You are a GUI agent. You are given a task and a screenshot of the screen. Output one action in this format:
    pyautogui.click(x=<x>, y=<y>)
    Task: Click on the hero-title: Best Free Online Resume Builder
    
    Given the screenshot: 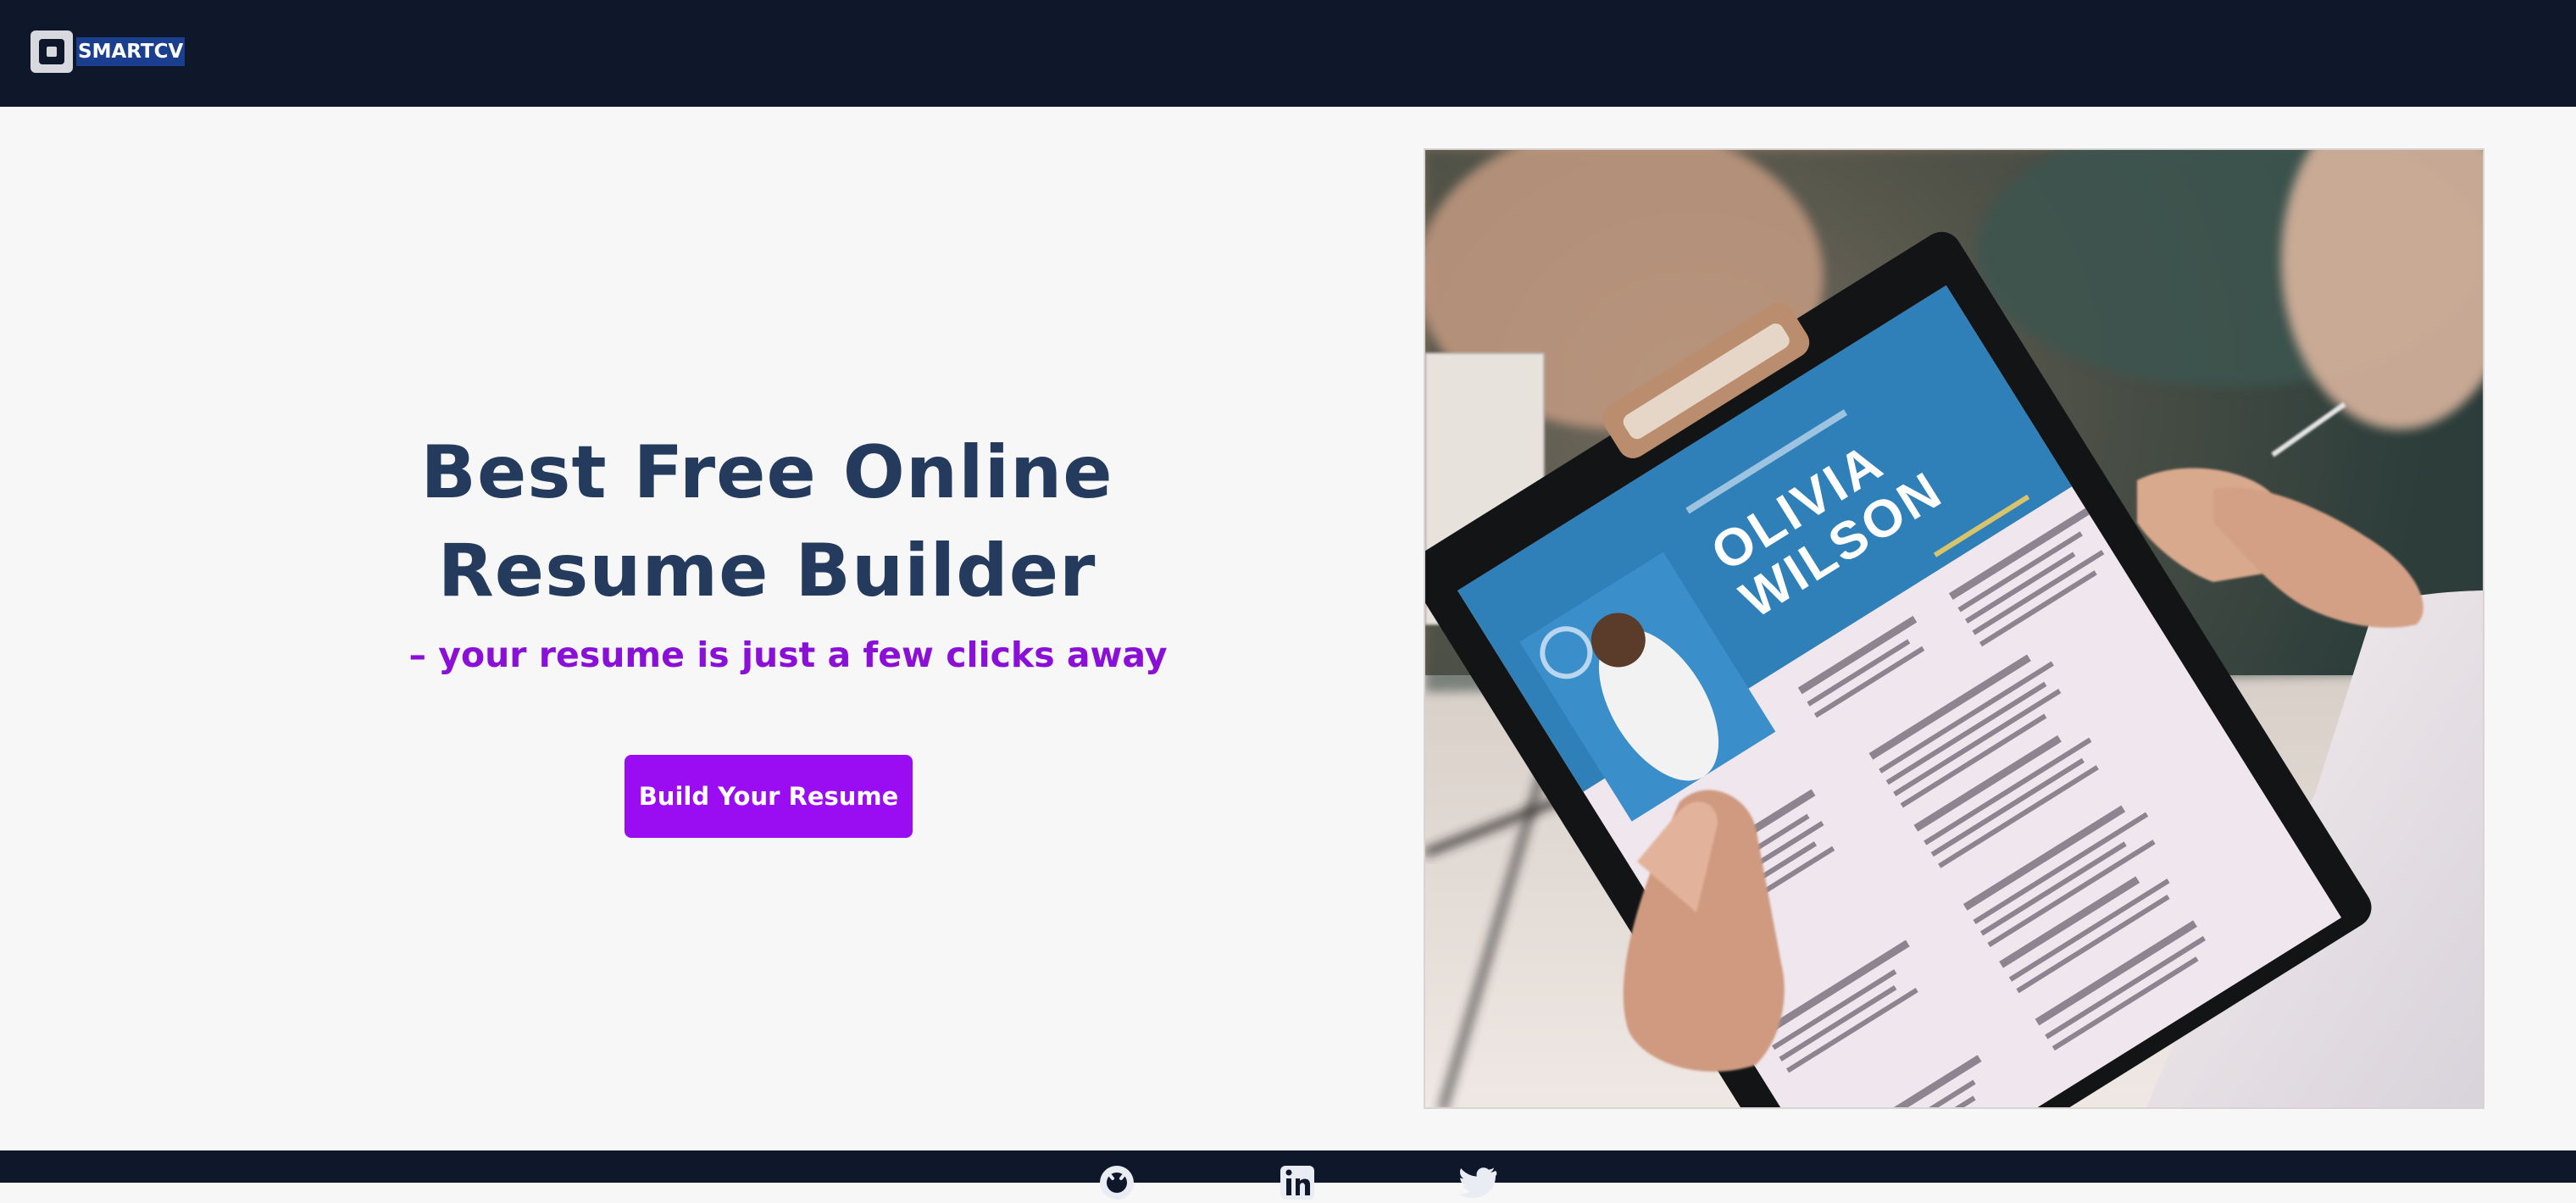 What is the action you would take?
    pyautogui.click(x=766, y=521)
    